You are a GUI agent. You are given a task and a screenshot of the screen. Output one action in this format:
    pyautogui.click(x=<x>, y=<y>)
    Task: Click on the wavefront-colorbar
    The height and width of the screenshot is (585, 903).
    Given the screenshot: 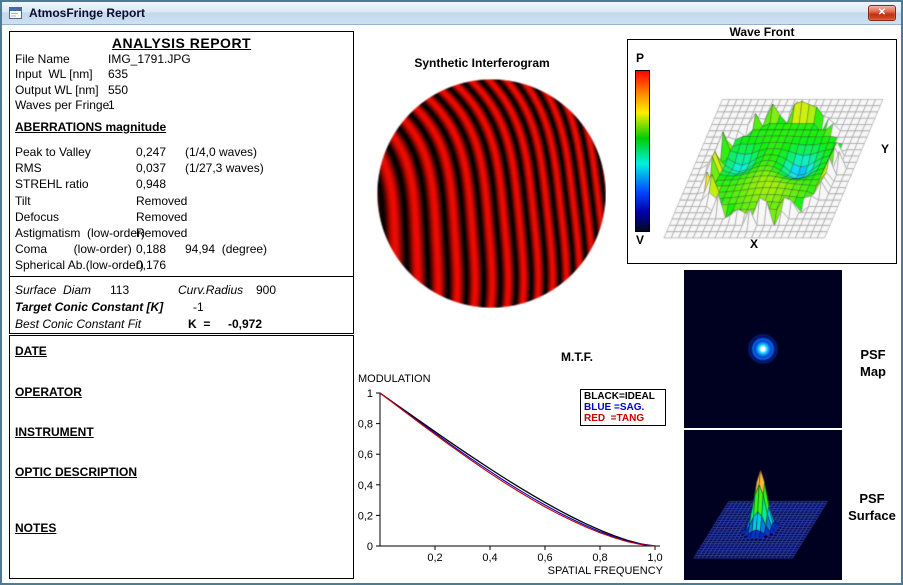 What is the action you would take?
    pyautogui.click(x=642, y=151)
    